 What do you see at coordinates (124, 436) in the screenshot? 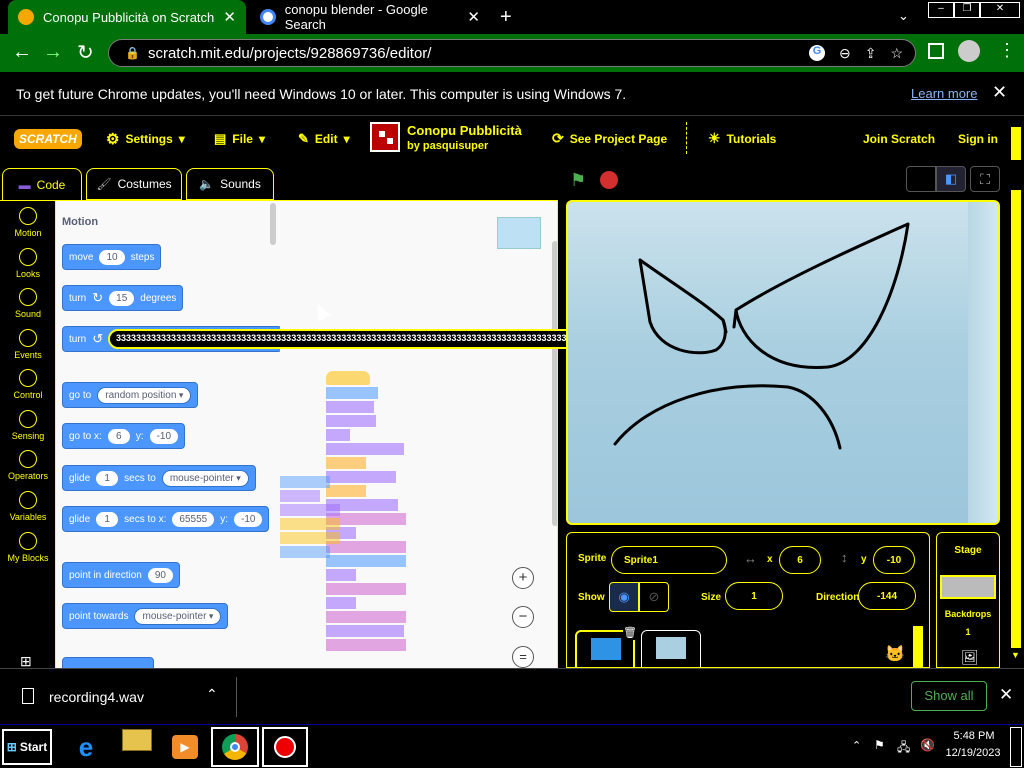
I see `block-go-to-xy: go to x: 6 y: -10` at bounding box center [124, 436].